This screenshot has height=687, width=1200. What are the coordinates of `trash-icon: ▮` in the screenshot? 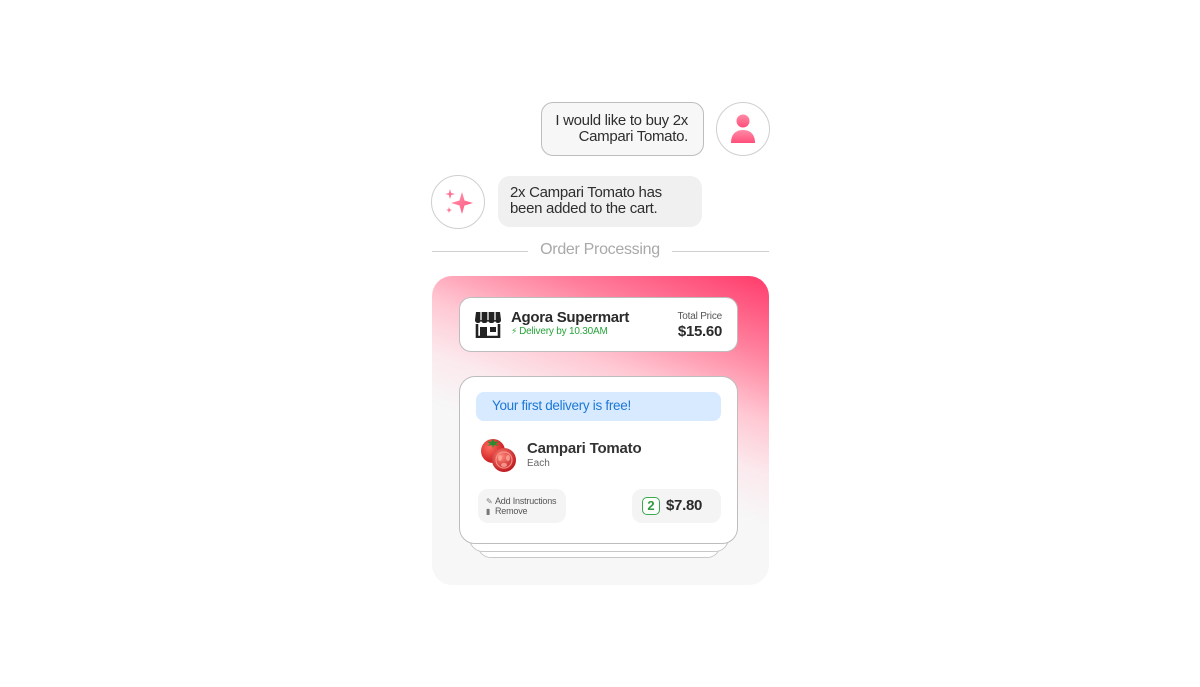 It's located at (488, 511).